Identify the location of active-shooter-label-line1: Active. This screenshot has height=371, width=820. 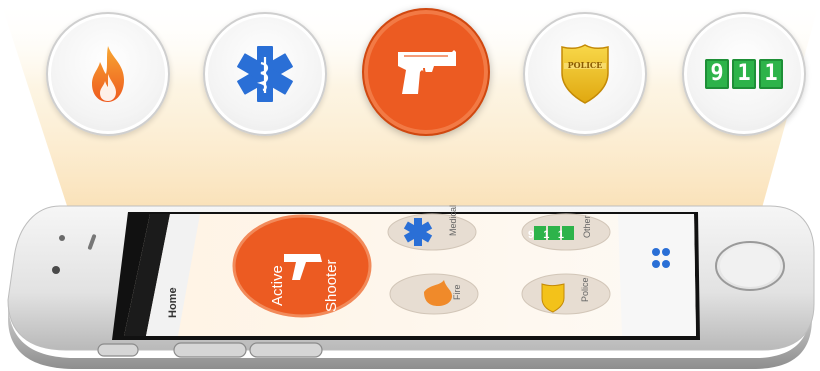
(277, 285).